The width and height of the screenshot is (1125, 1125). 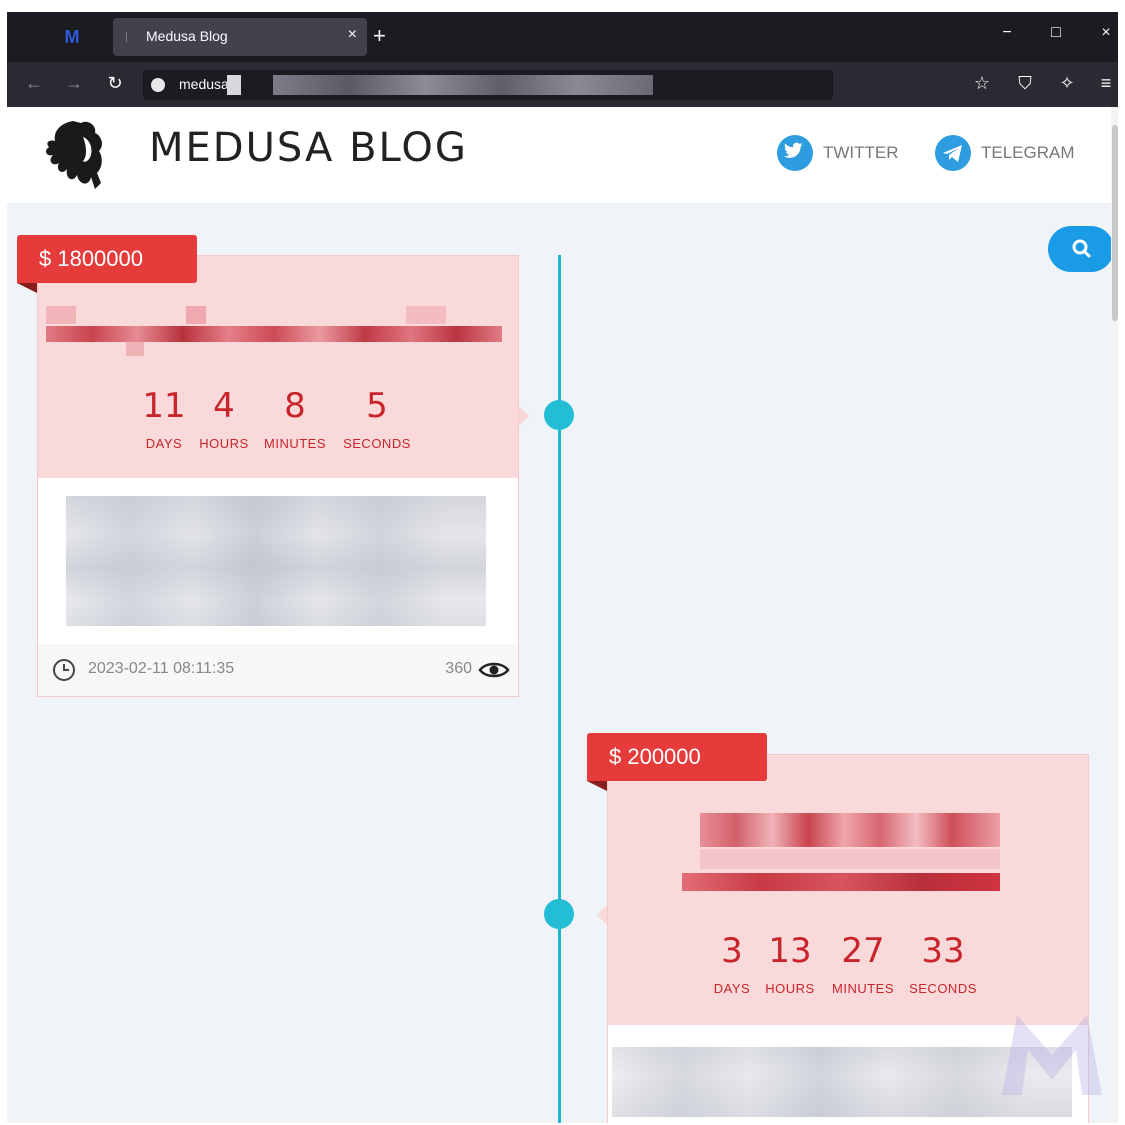 What do you see at coordinates (1105, 83) in the screenshot?
I see `menu-icon: ≡` at bounding box center [1105, 83].